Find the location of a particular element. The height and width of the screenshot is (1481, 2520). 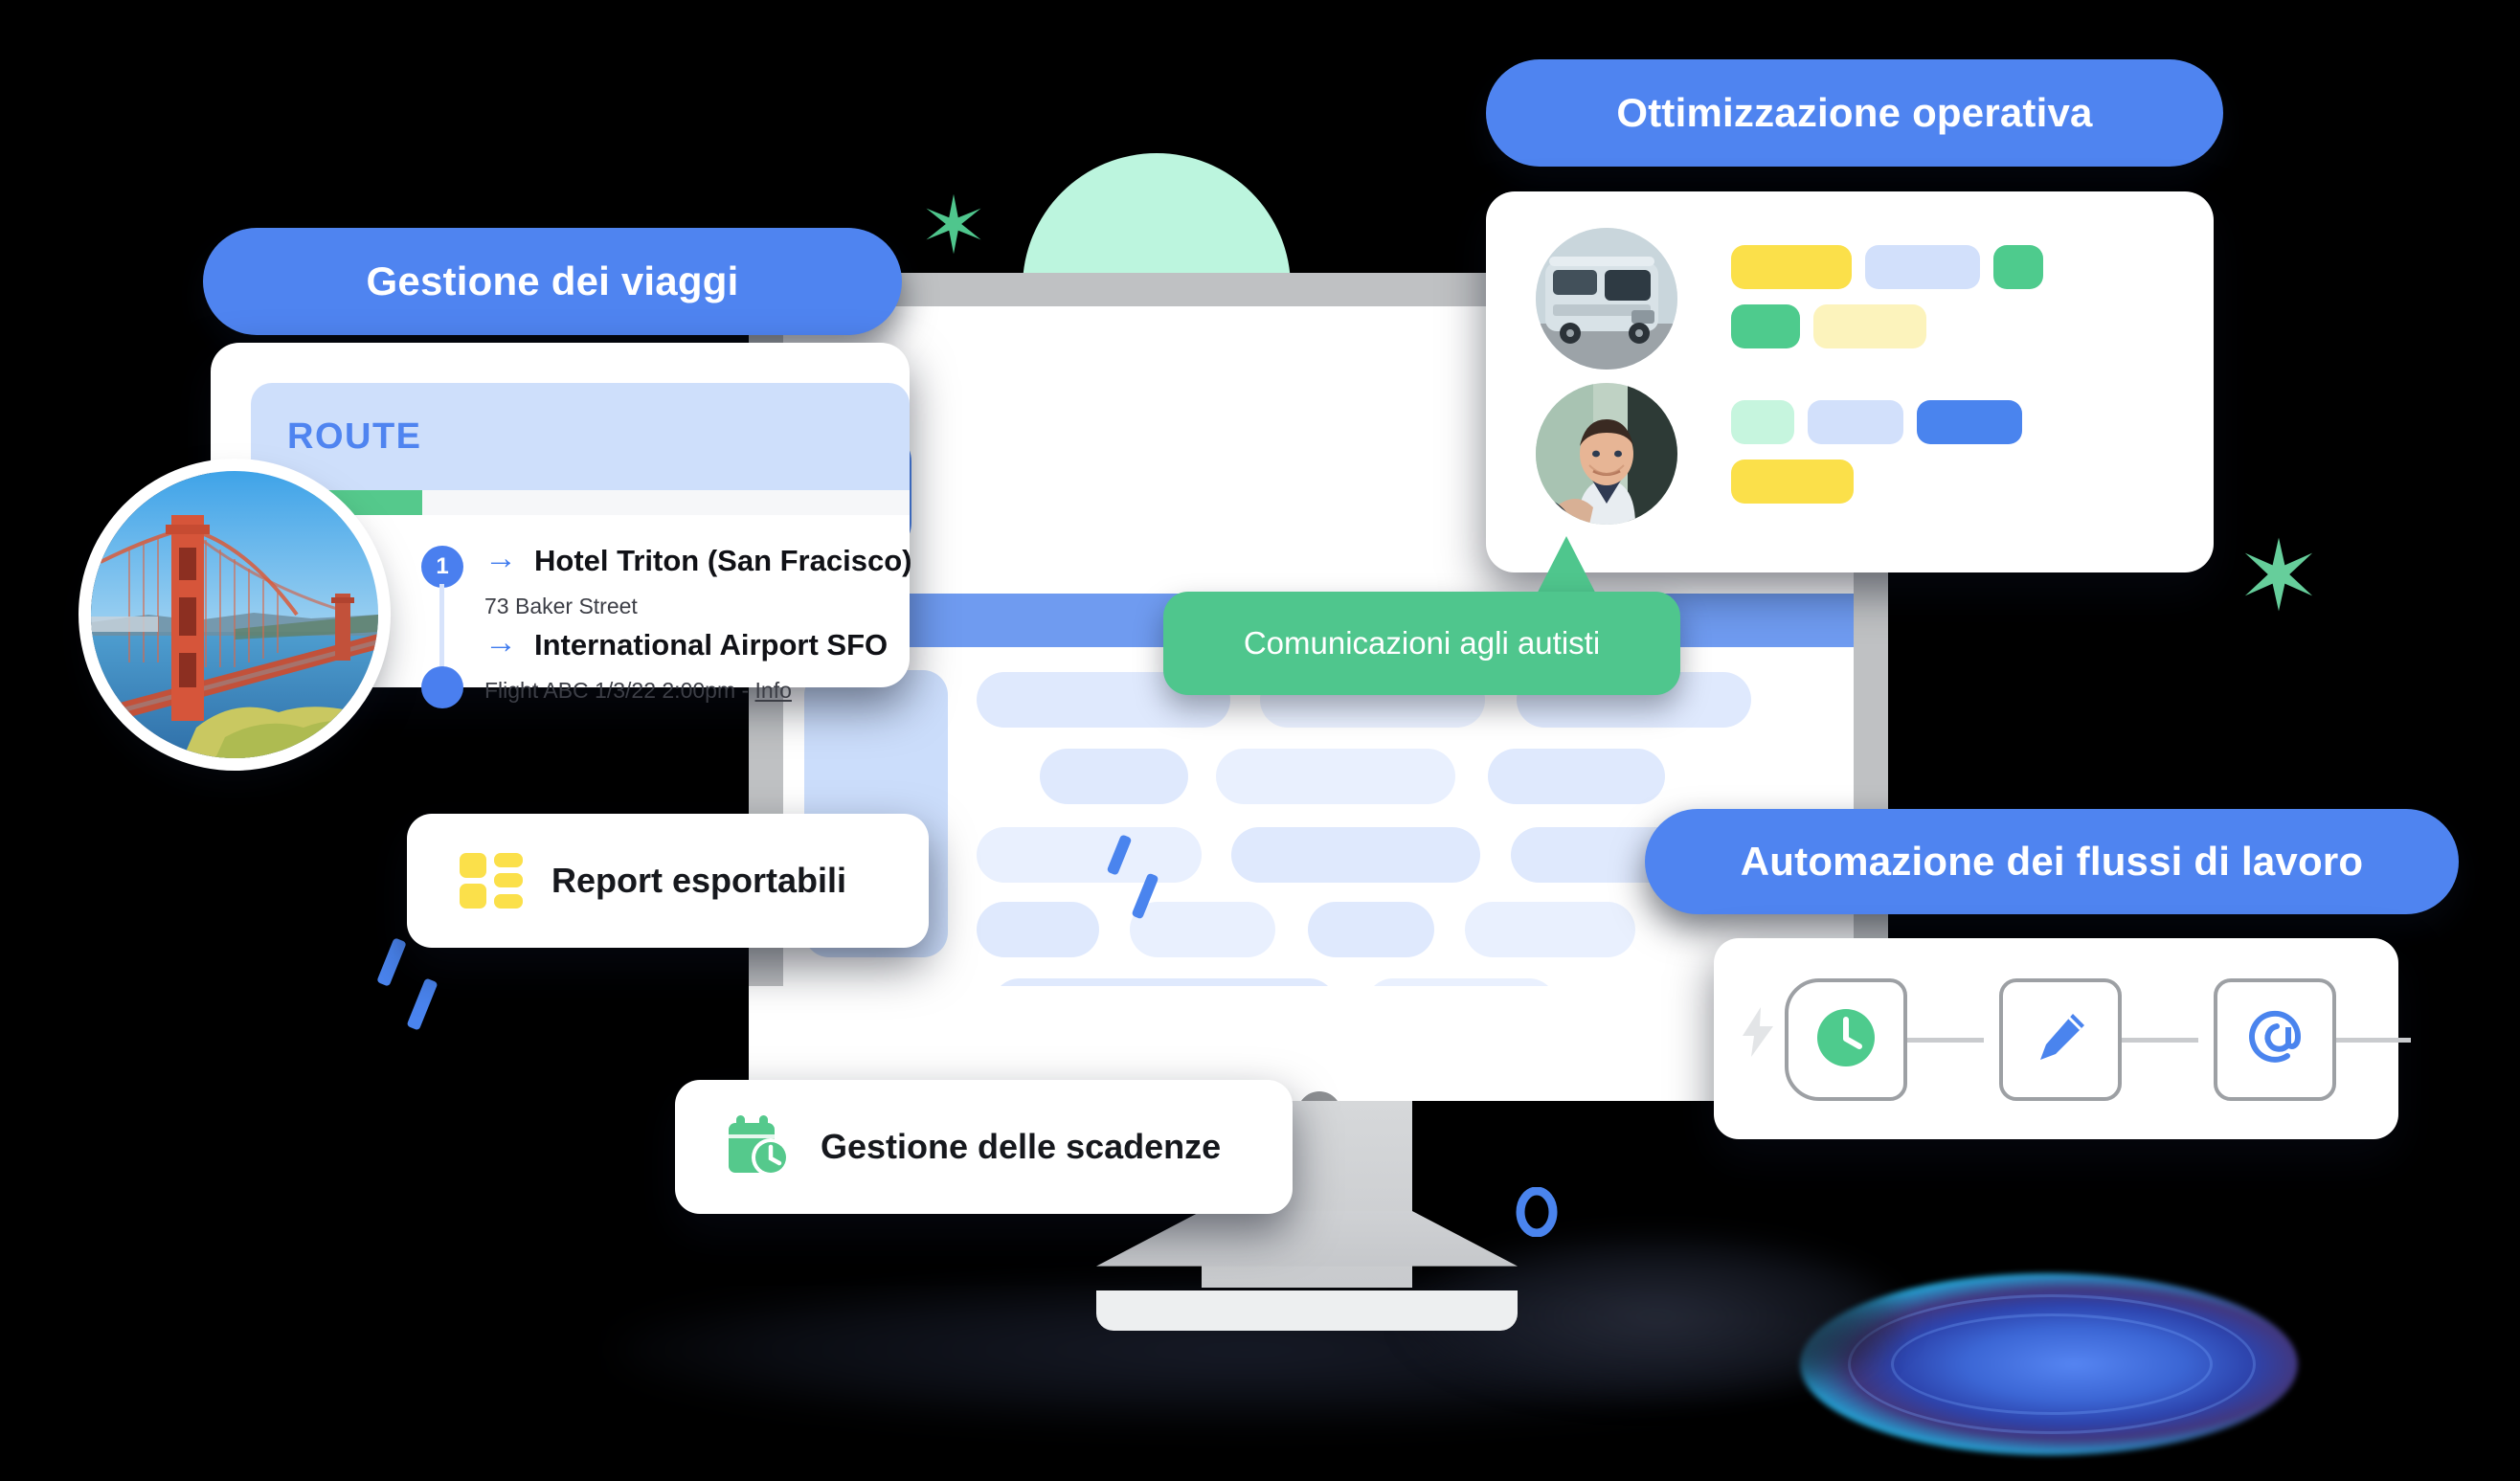

badge-optimization-label: Ottimizzazione operativa is located at coordinates (1855, 112).